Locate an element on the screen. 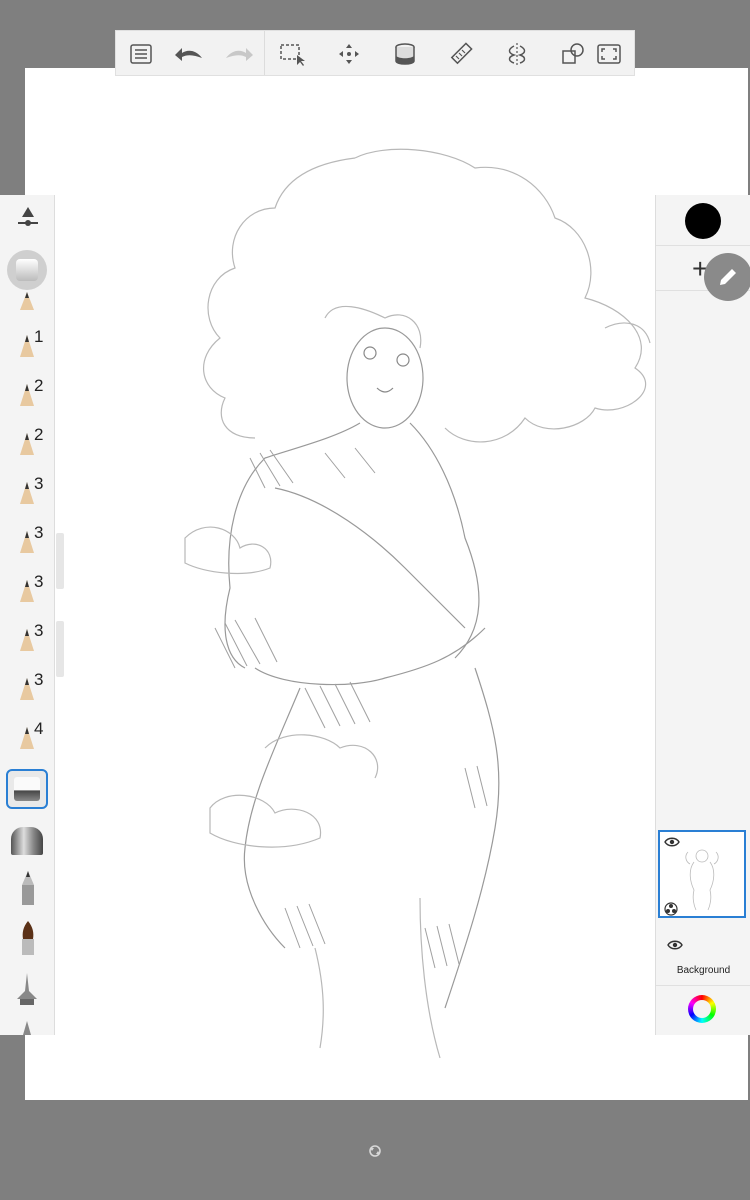 The width and height of the screenshot is (750, 1200). fill-bucket-icon is located at coordinates (405, 54).